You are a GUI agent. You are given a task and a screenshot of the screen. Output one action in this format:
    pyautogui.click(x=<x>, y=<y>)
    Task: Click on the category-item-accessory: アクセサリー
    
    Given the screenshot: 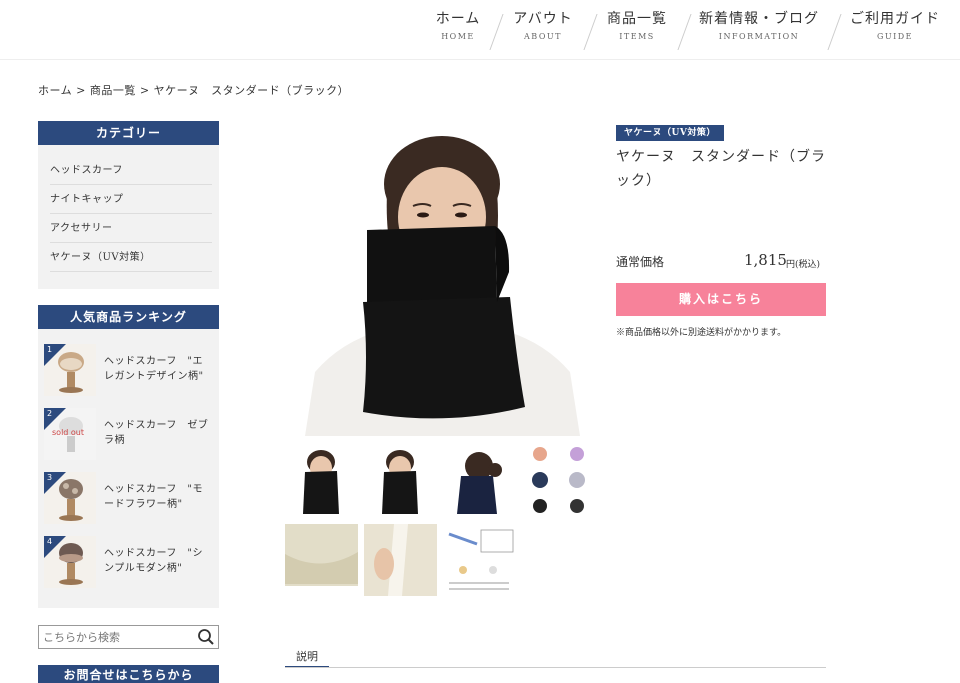 What is the action you would take?
    pyautogui.click(x=131, y=228)
    